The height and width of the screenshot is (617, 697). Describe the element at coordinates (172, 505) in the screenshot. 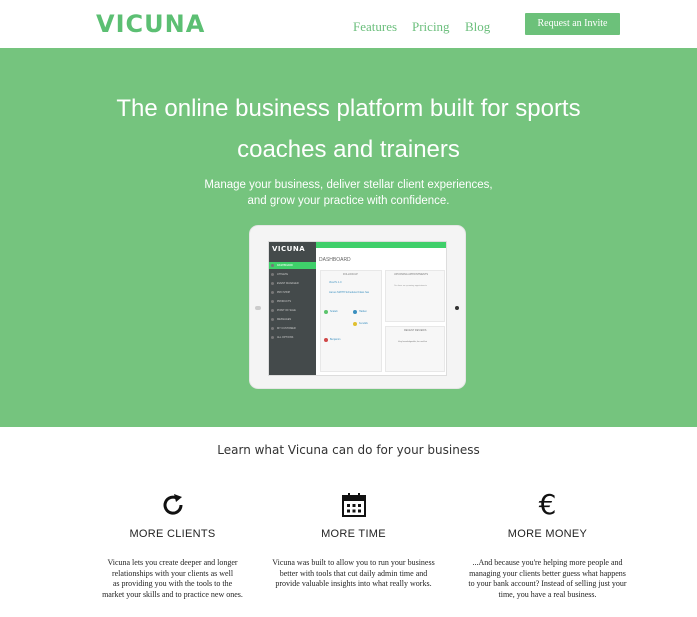

I see `refresh-icon` at that location.